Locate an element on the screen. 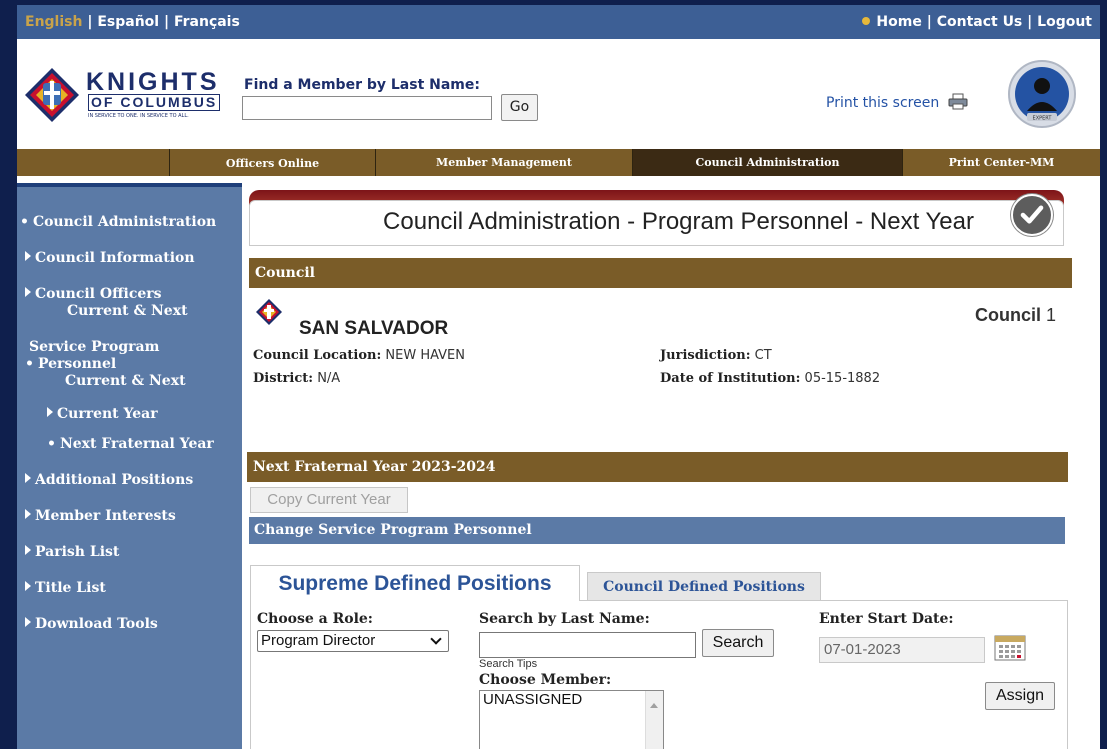 This screenshot has height=749, width=1107. calendar-icon is located at coordinates (1010, 648).